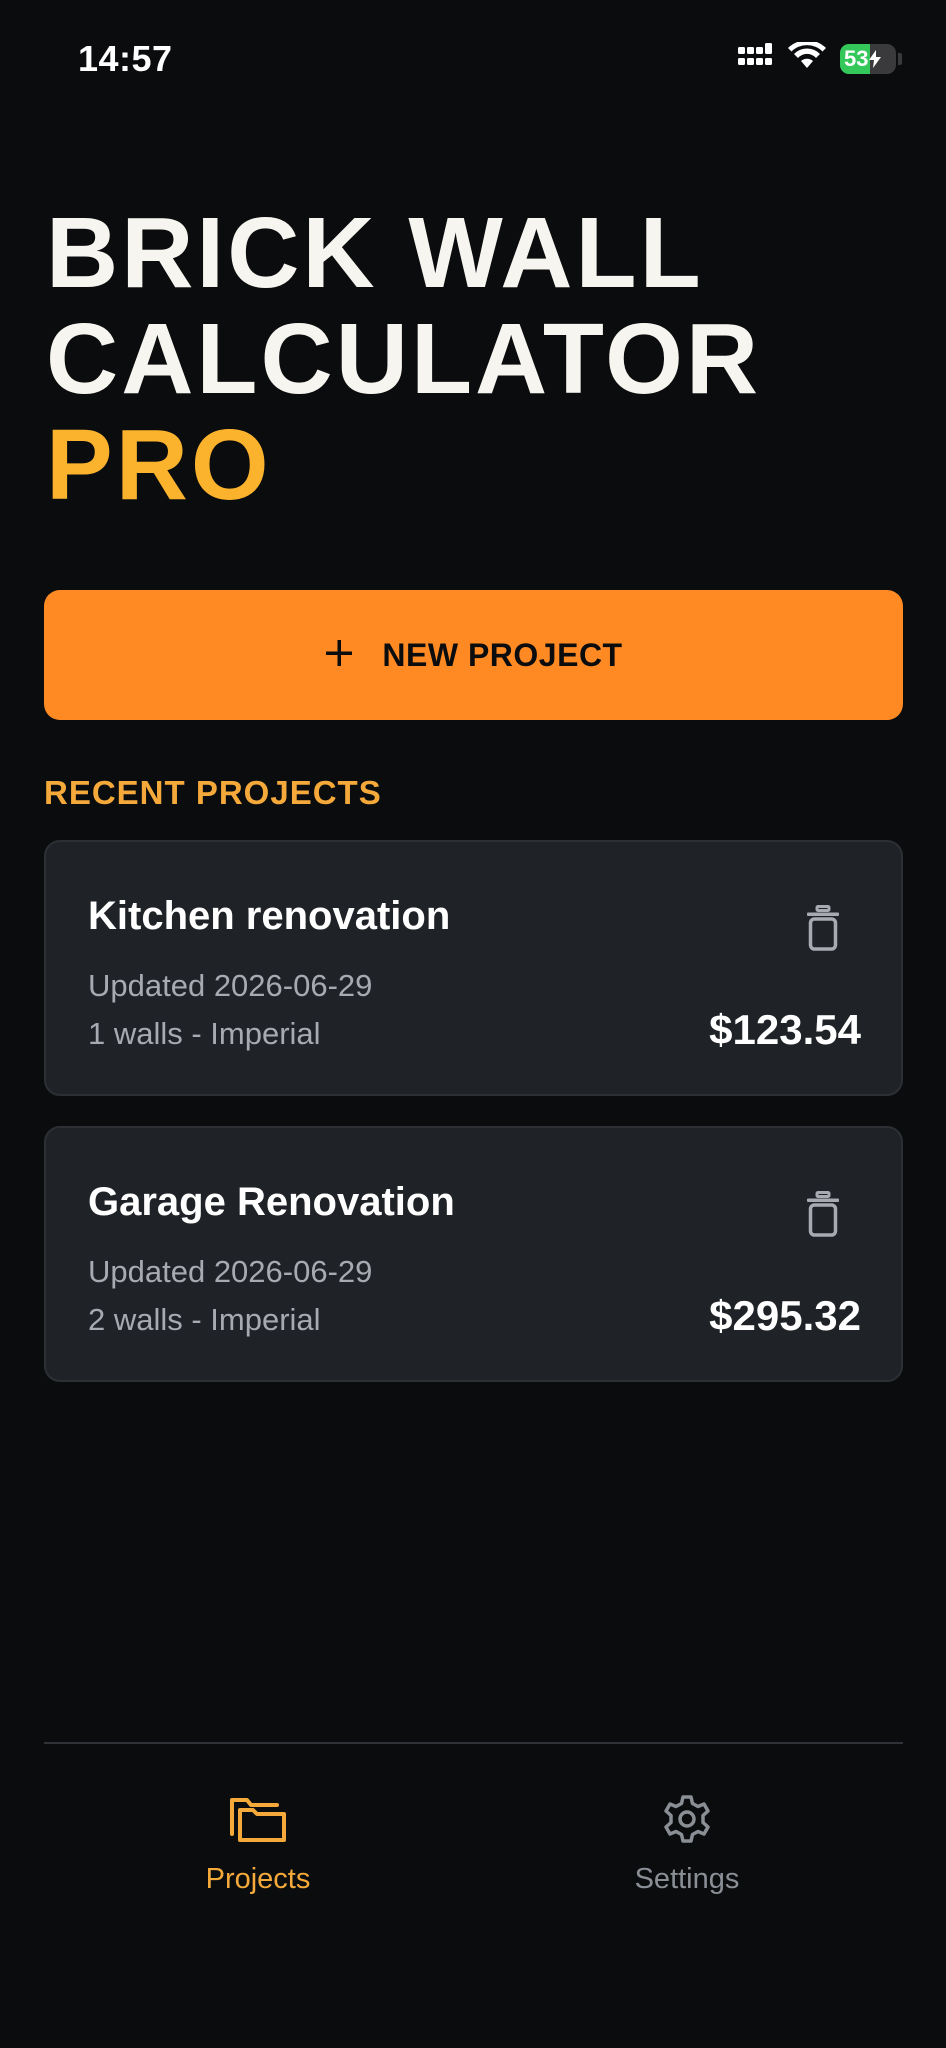 This screenshot has width=946, height=2048. Describe the element at coordinates (502, 654) in the screenshot. I see `new-project-label: NEW PROJECT` at that location.